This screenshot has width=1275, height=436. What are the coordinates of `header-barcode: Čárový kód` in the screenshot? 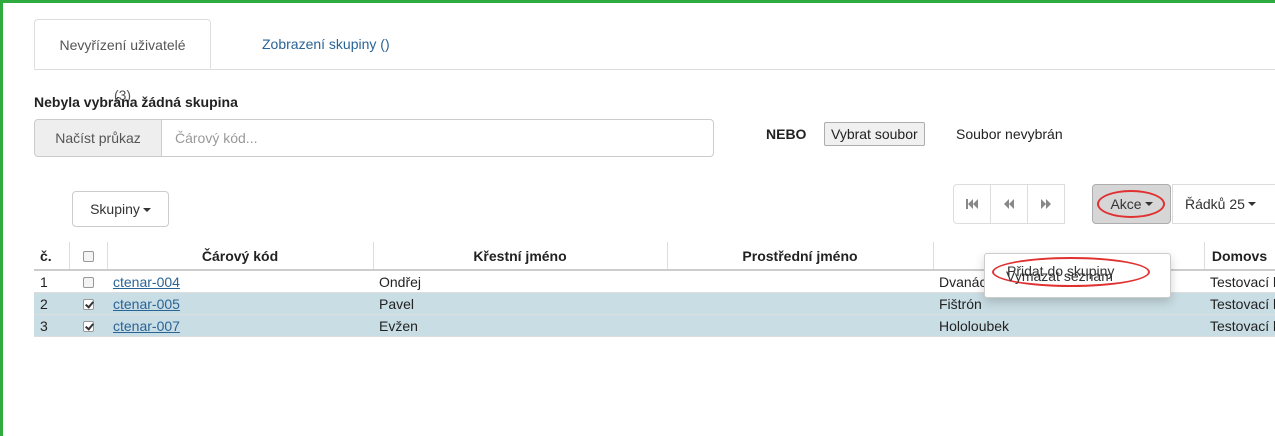 It's located at (240, 256).